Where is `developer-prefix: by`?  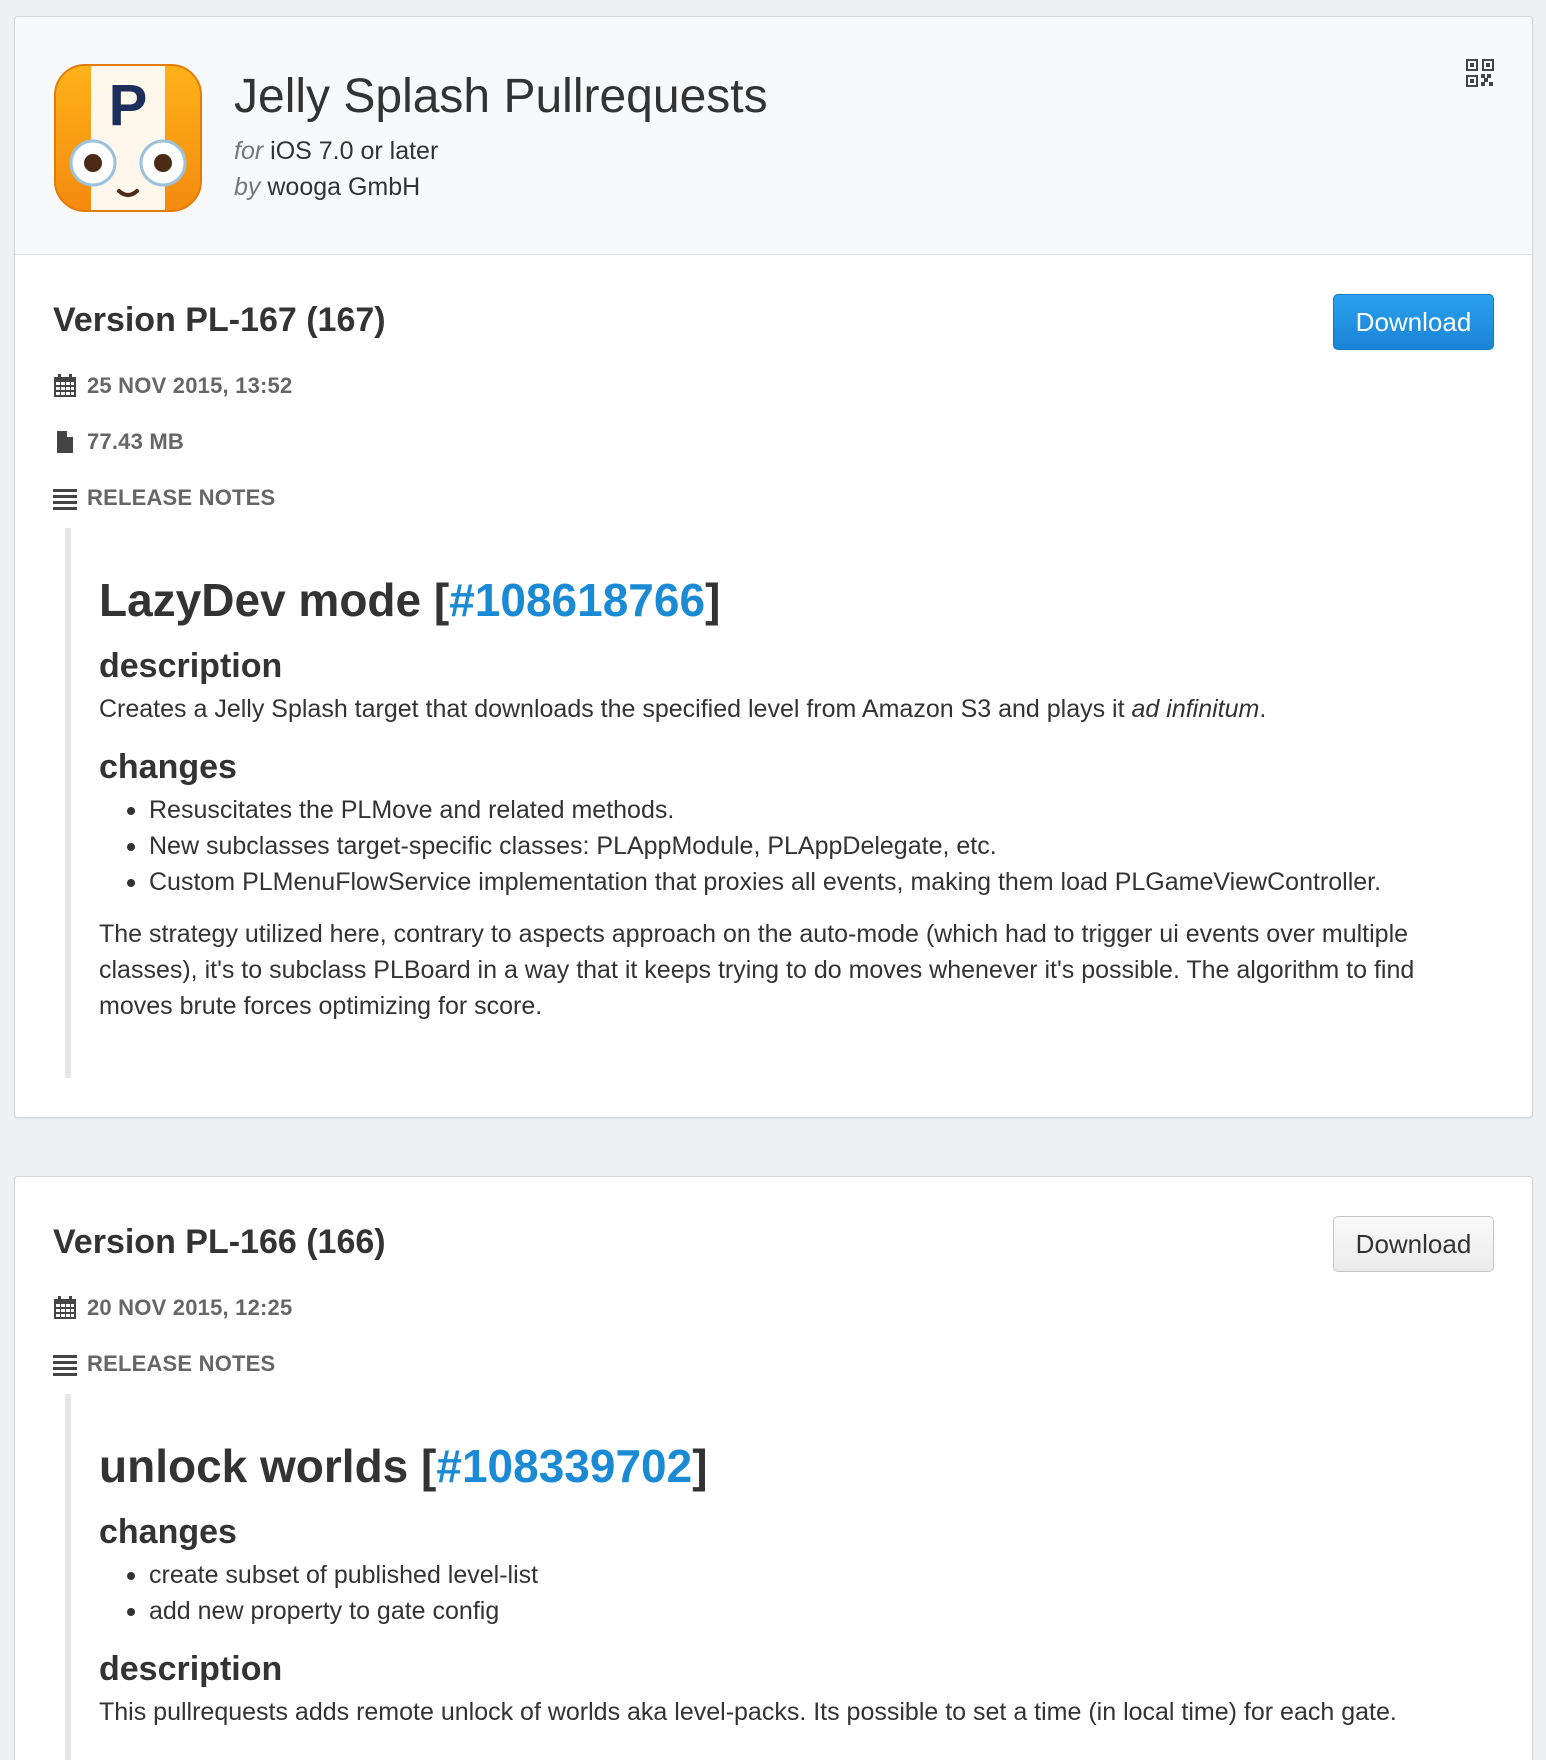 developer-prefix: by is located at coordinates (247, 187).